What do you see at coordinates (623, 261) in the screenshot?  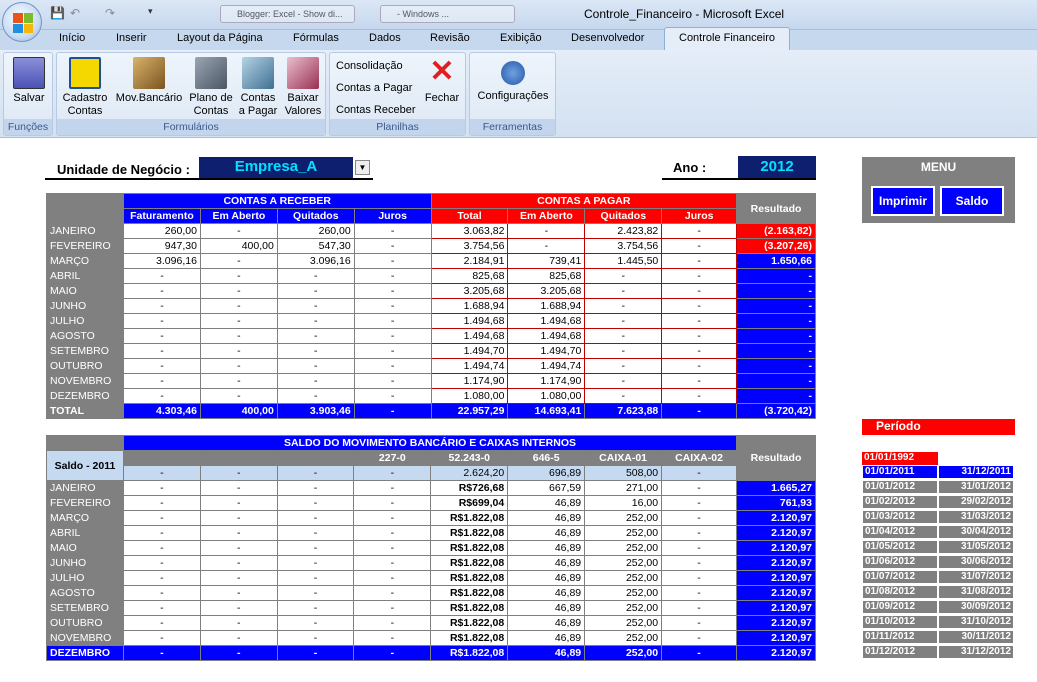 I see `value-cell: 1.445,50` at bounding box center [623, 261].